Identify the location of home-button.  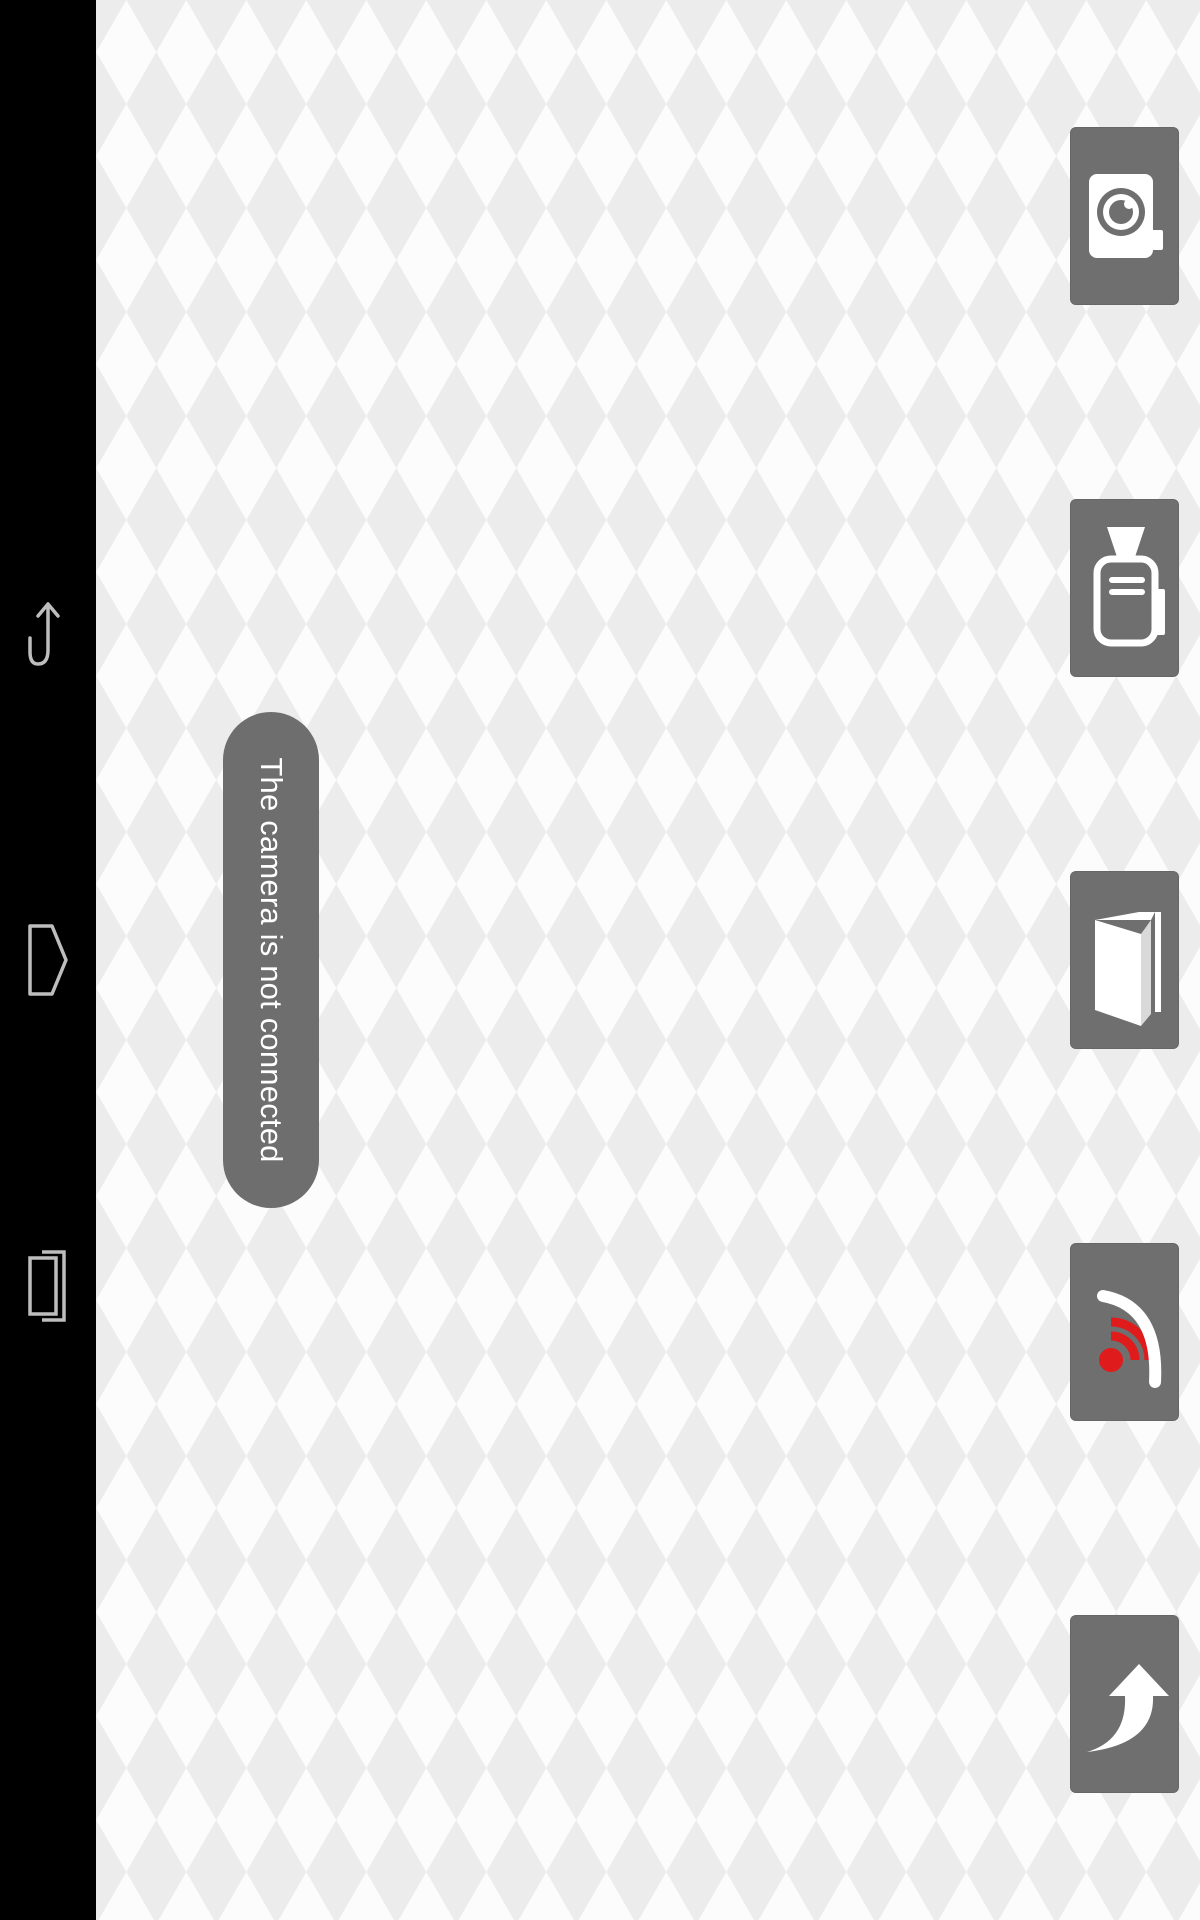
(48, 960).